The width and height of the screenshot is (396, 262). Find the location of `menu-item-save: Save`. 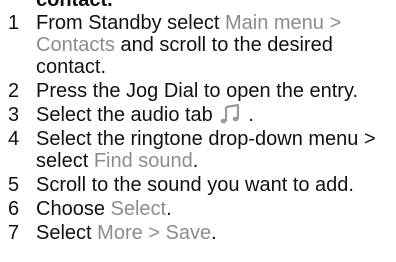

menu-item-save: Save is located at coordinates (188, 233).